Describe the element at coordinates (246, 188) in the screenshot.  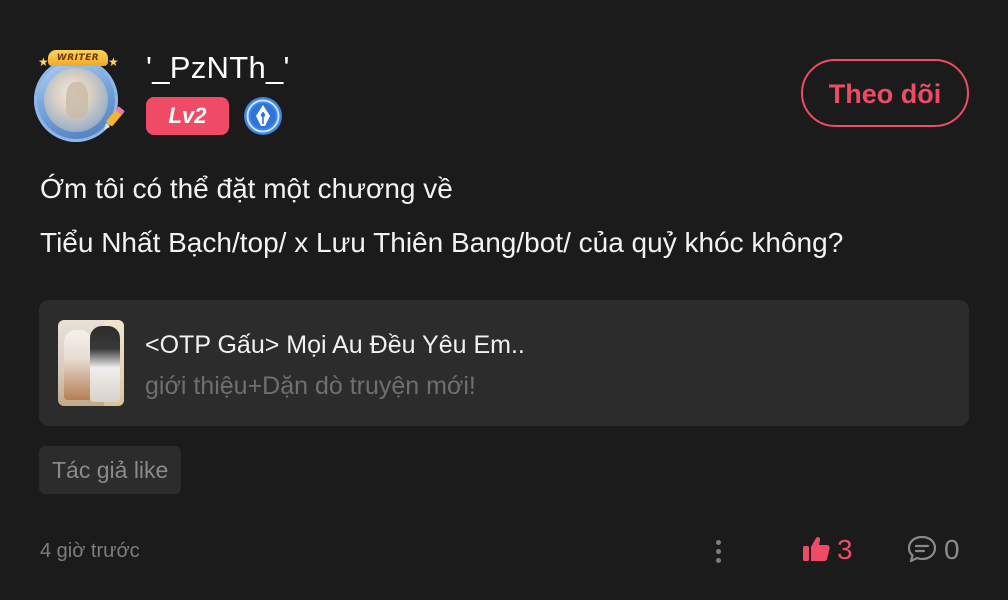
I see `post-text-line: Ớm tôi có thể đặt một chương về` at that location.